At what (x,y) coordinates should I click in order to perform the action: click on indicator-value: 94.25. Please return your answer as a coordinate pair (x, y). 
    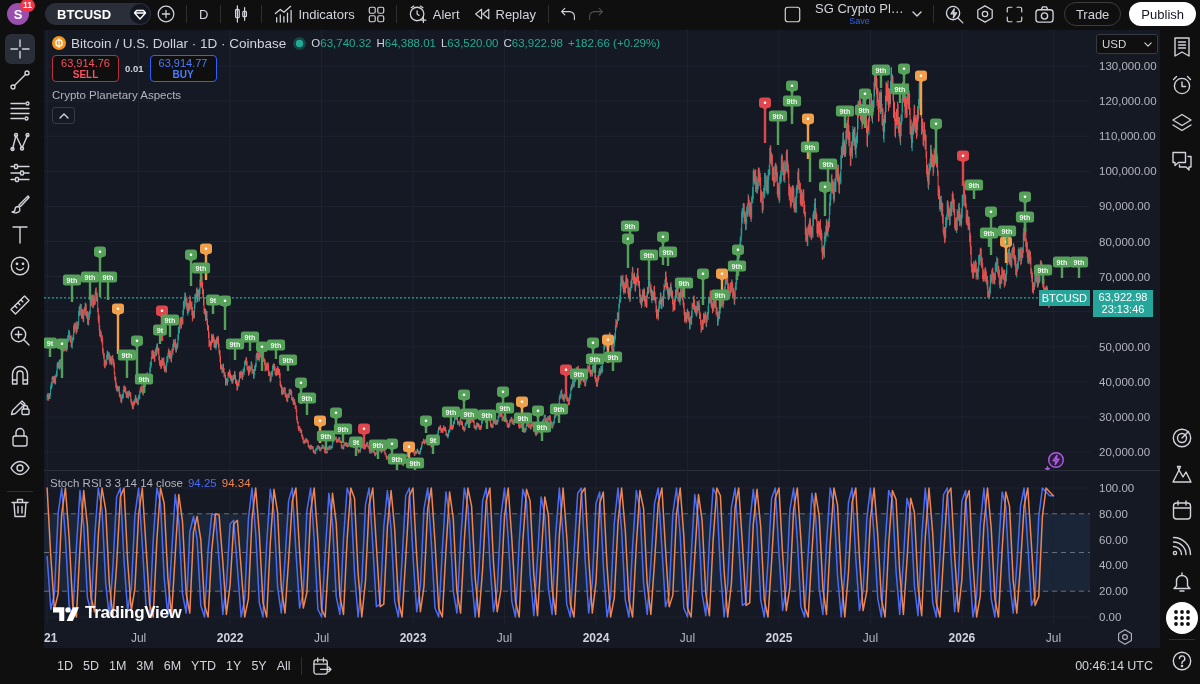
    Looking at the image, I should click on (202, 483).